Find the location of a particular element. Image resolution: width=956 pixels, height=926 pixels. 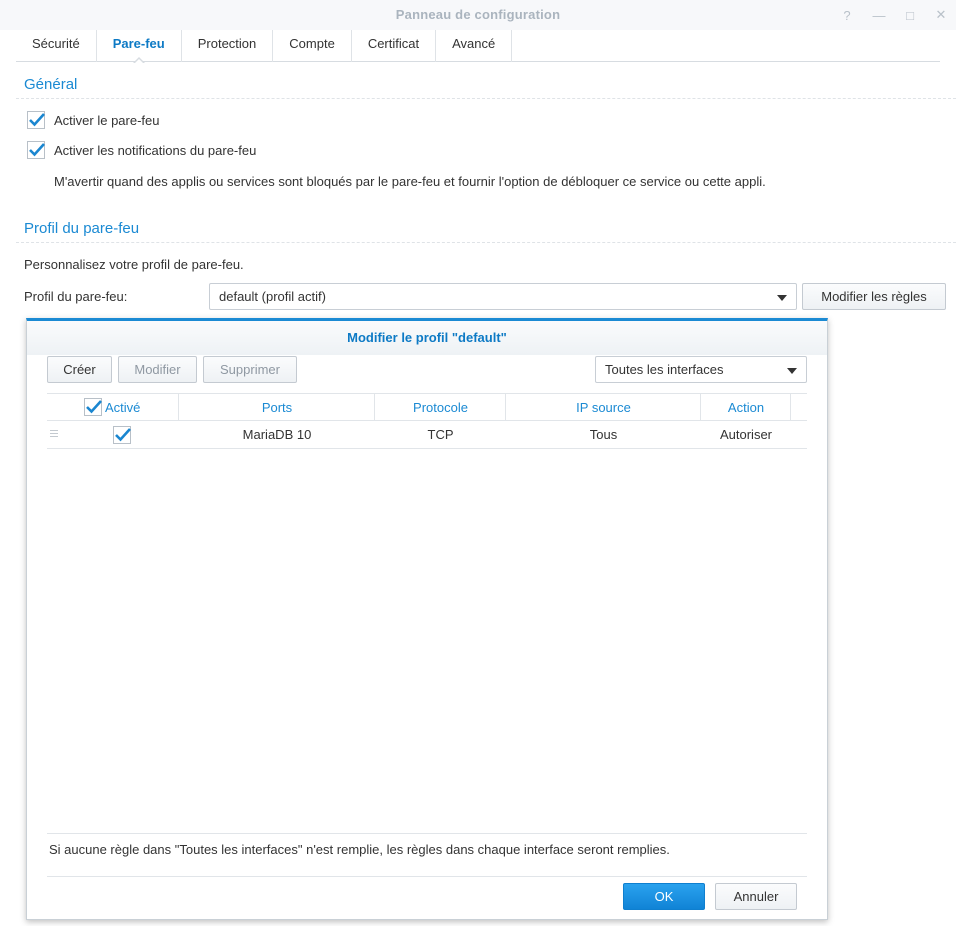

maximize-icon: □ is located at coordinates (910, 15).